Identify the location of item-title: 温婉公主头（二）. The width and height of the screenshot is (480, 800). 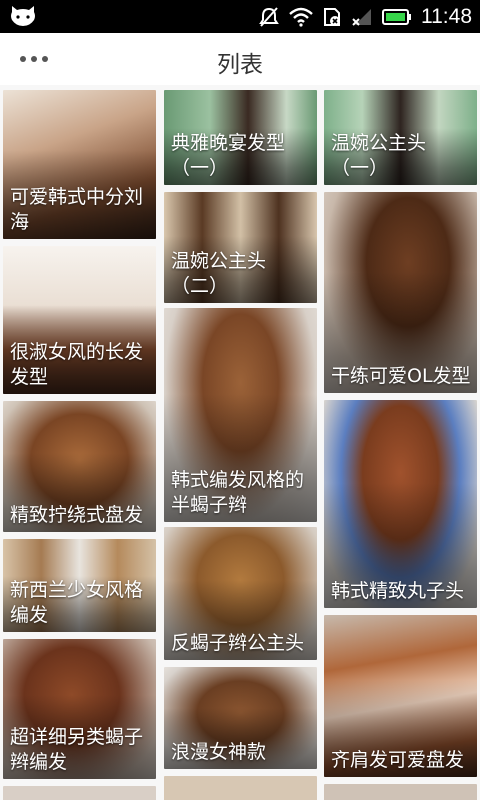
(219, 273).